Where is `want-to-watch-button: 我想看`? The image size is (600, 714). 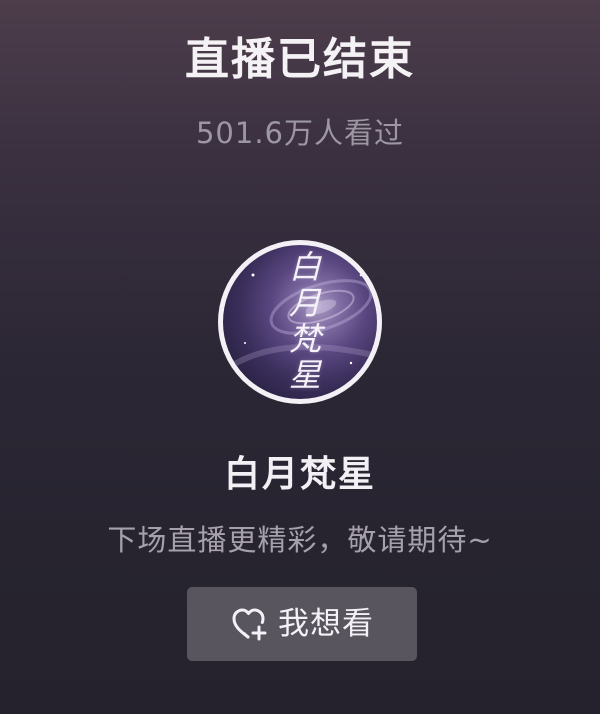 want-to-watch-button: 我想看 is located at coordinates (302, 624).